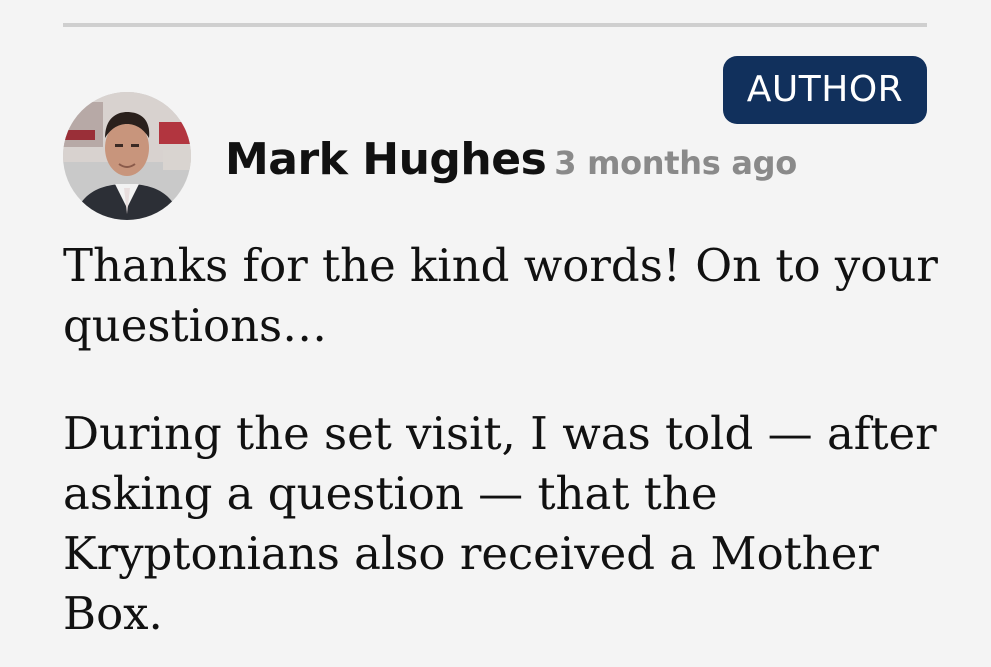  What do you see at coordinates (825, 90) in the screenshot?
I see `author-badge: AUTHOR` at bounding box center [825, 90].